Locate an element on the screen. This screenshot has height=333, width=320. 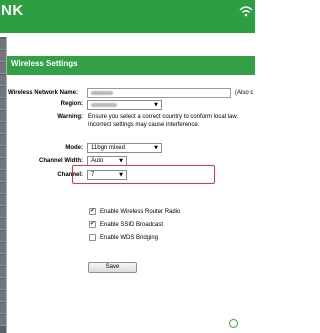
section-header: Wireless Settings is located at coordinates (131, 65).